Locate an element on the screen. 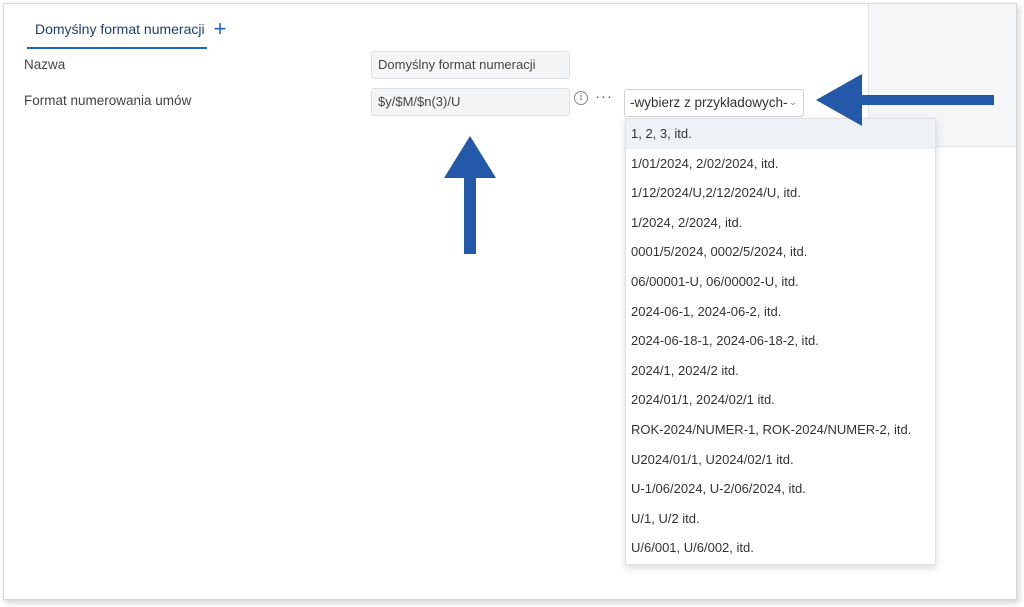 The height and width of the screenshot is (607, 1024). example-format-select: -wybierz z przykładowych- ⌄ is located at coordinates (714, 103).